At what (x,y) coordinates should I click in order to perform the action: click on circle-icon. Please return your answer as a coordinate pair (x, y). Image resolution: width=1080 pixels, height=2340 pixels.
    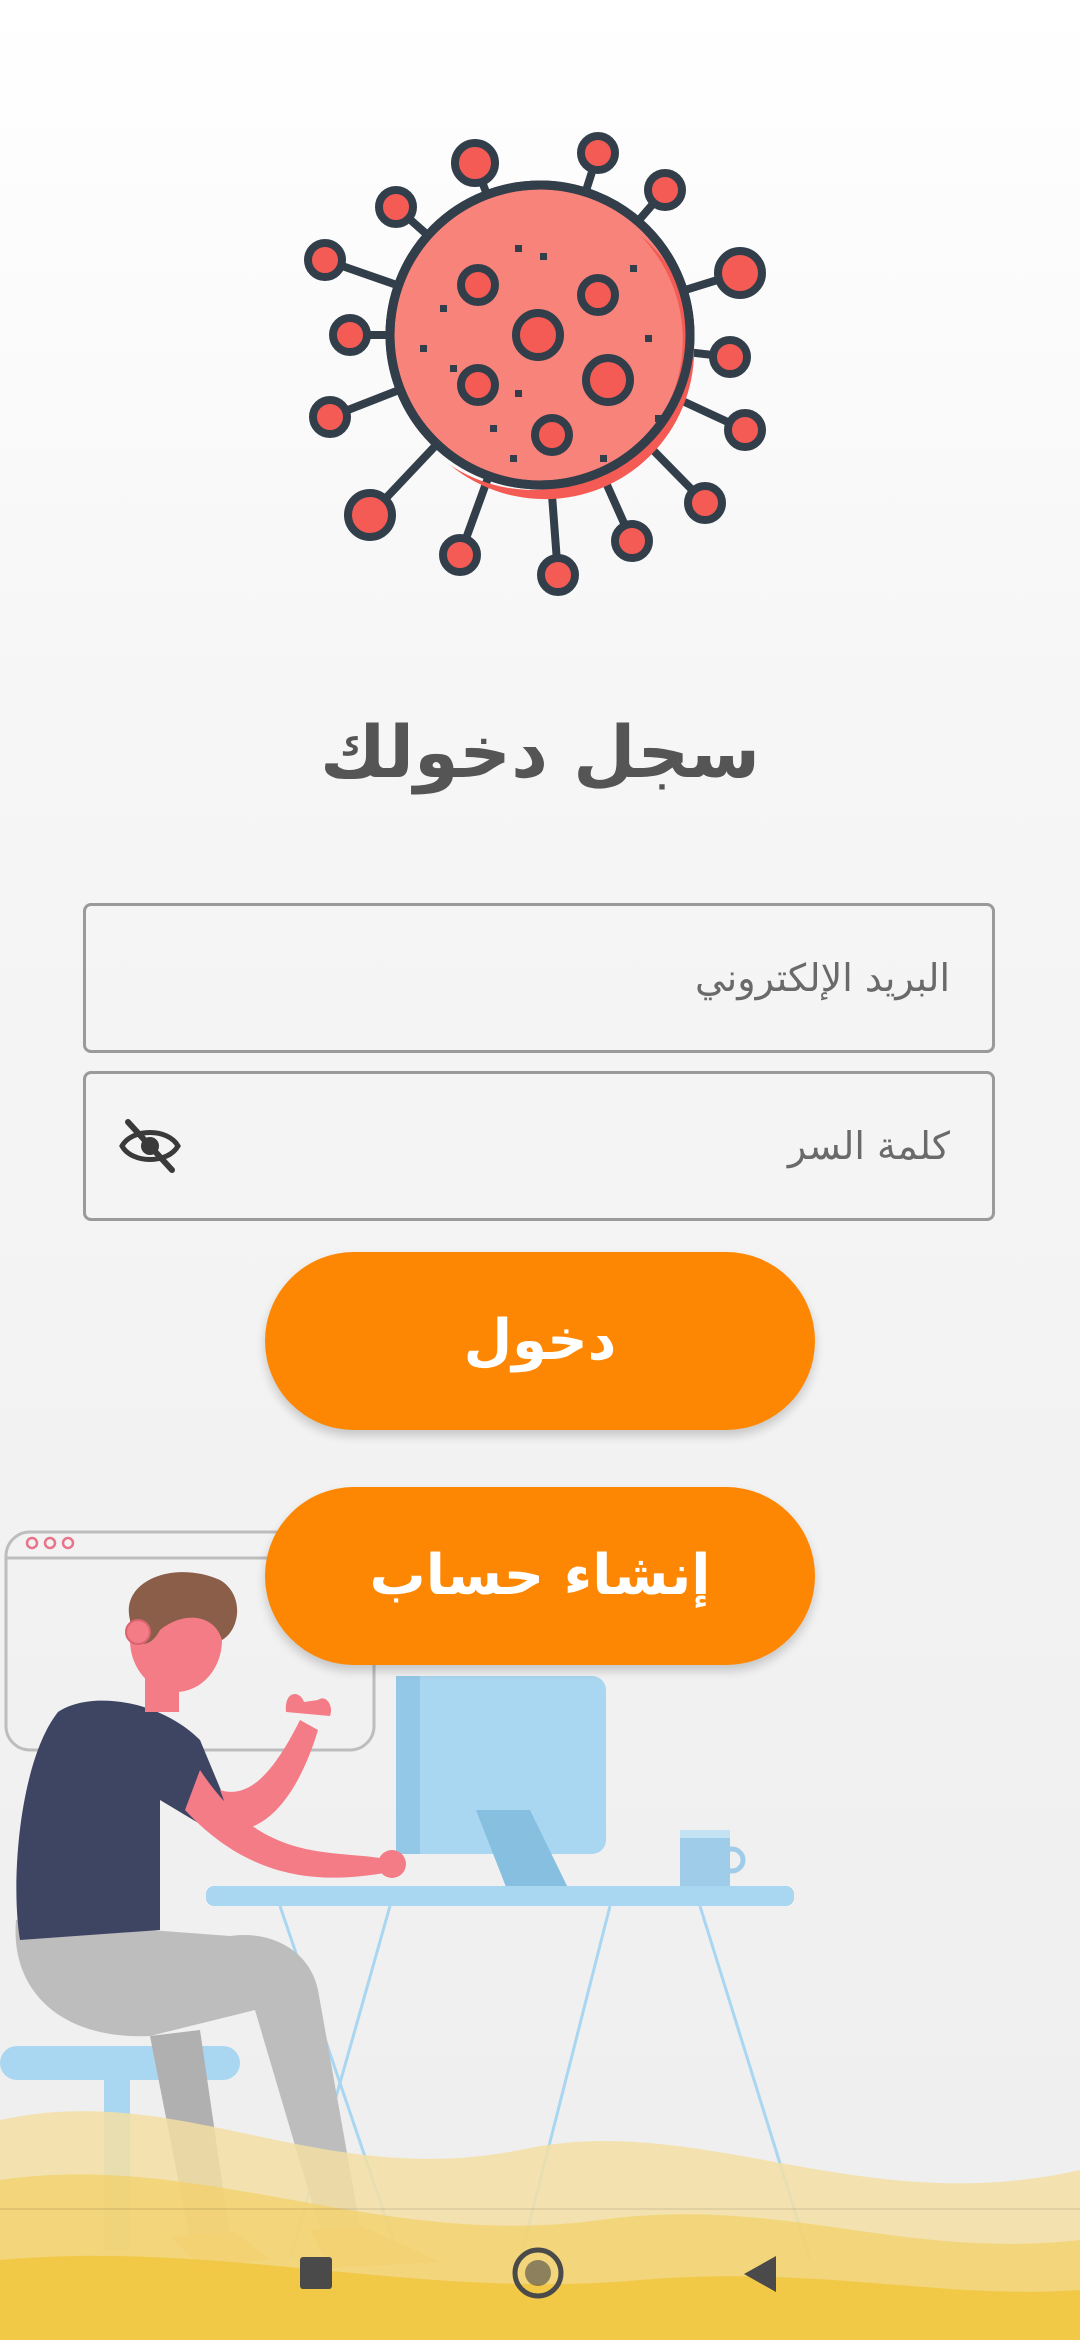
    Looking at the image, I should click on (538, 2273).